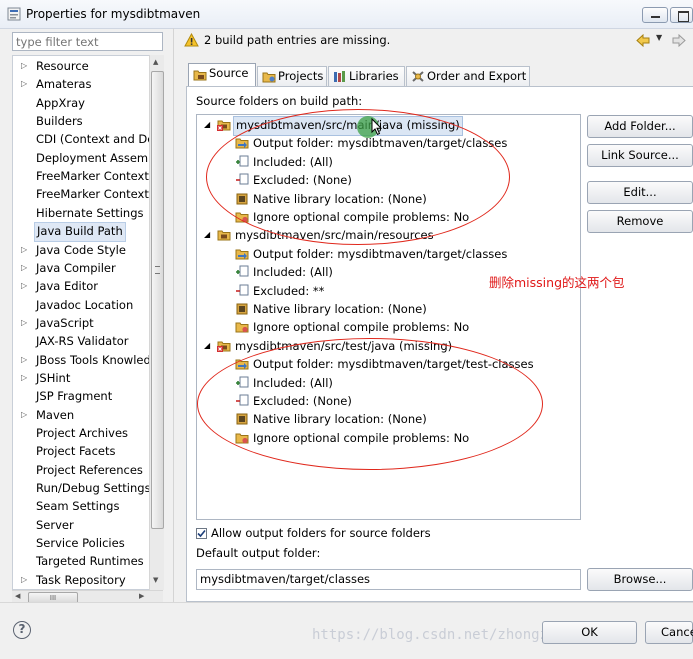  Describe the element at coordinates (98, 158) in the screenshot. I see `nav-item: Deployment Assembly` at that location.